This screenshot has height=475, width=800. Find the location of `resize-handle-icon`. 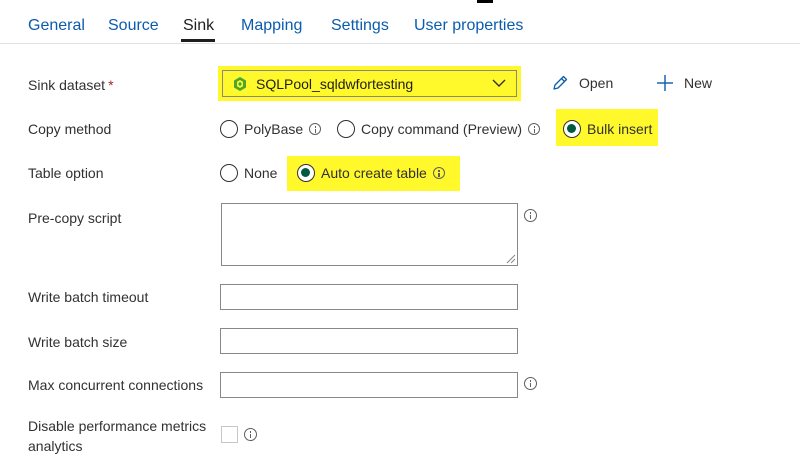

resize-handle-icon is located at coordinates (511, 259).